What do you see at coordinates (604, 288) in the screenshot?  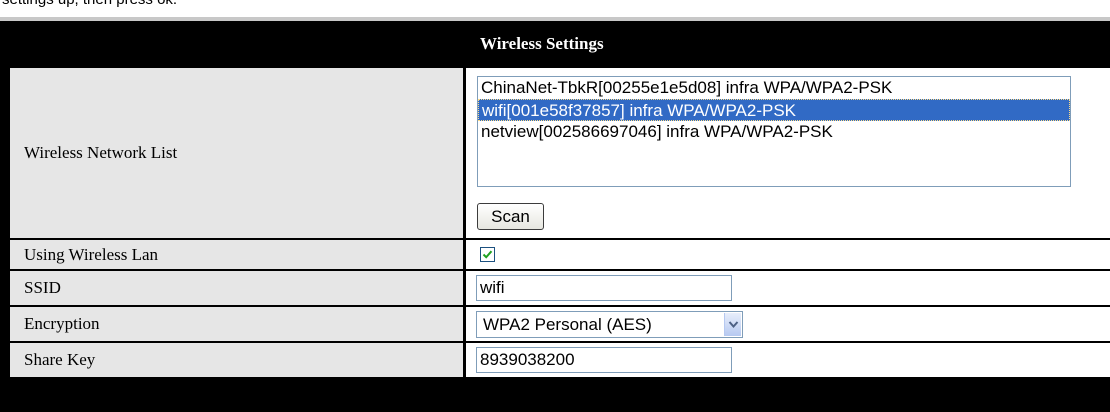 I see `ssid-input: wifi` at bounding box center [604, 288].